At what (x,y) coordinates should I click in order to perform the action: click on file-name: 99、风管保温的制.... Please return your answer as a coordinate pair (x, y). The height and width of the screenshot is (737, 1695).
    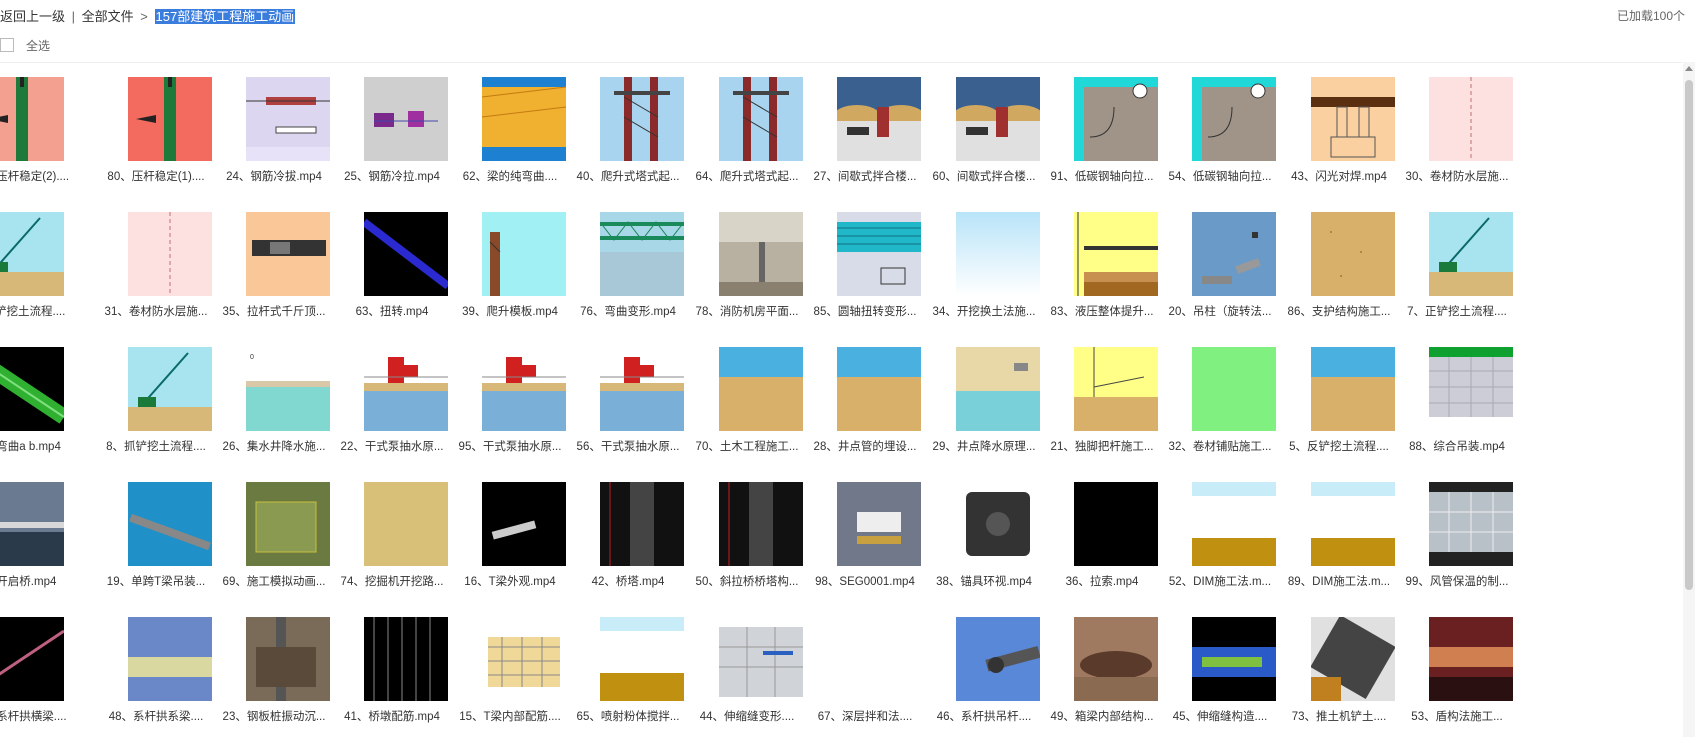
    Looking at the image, I should click on (1457, 581).